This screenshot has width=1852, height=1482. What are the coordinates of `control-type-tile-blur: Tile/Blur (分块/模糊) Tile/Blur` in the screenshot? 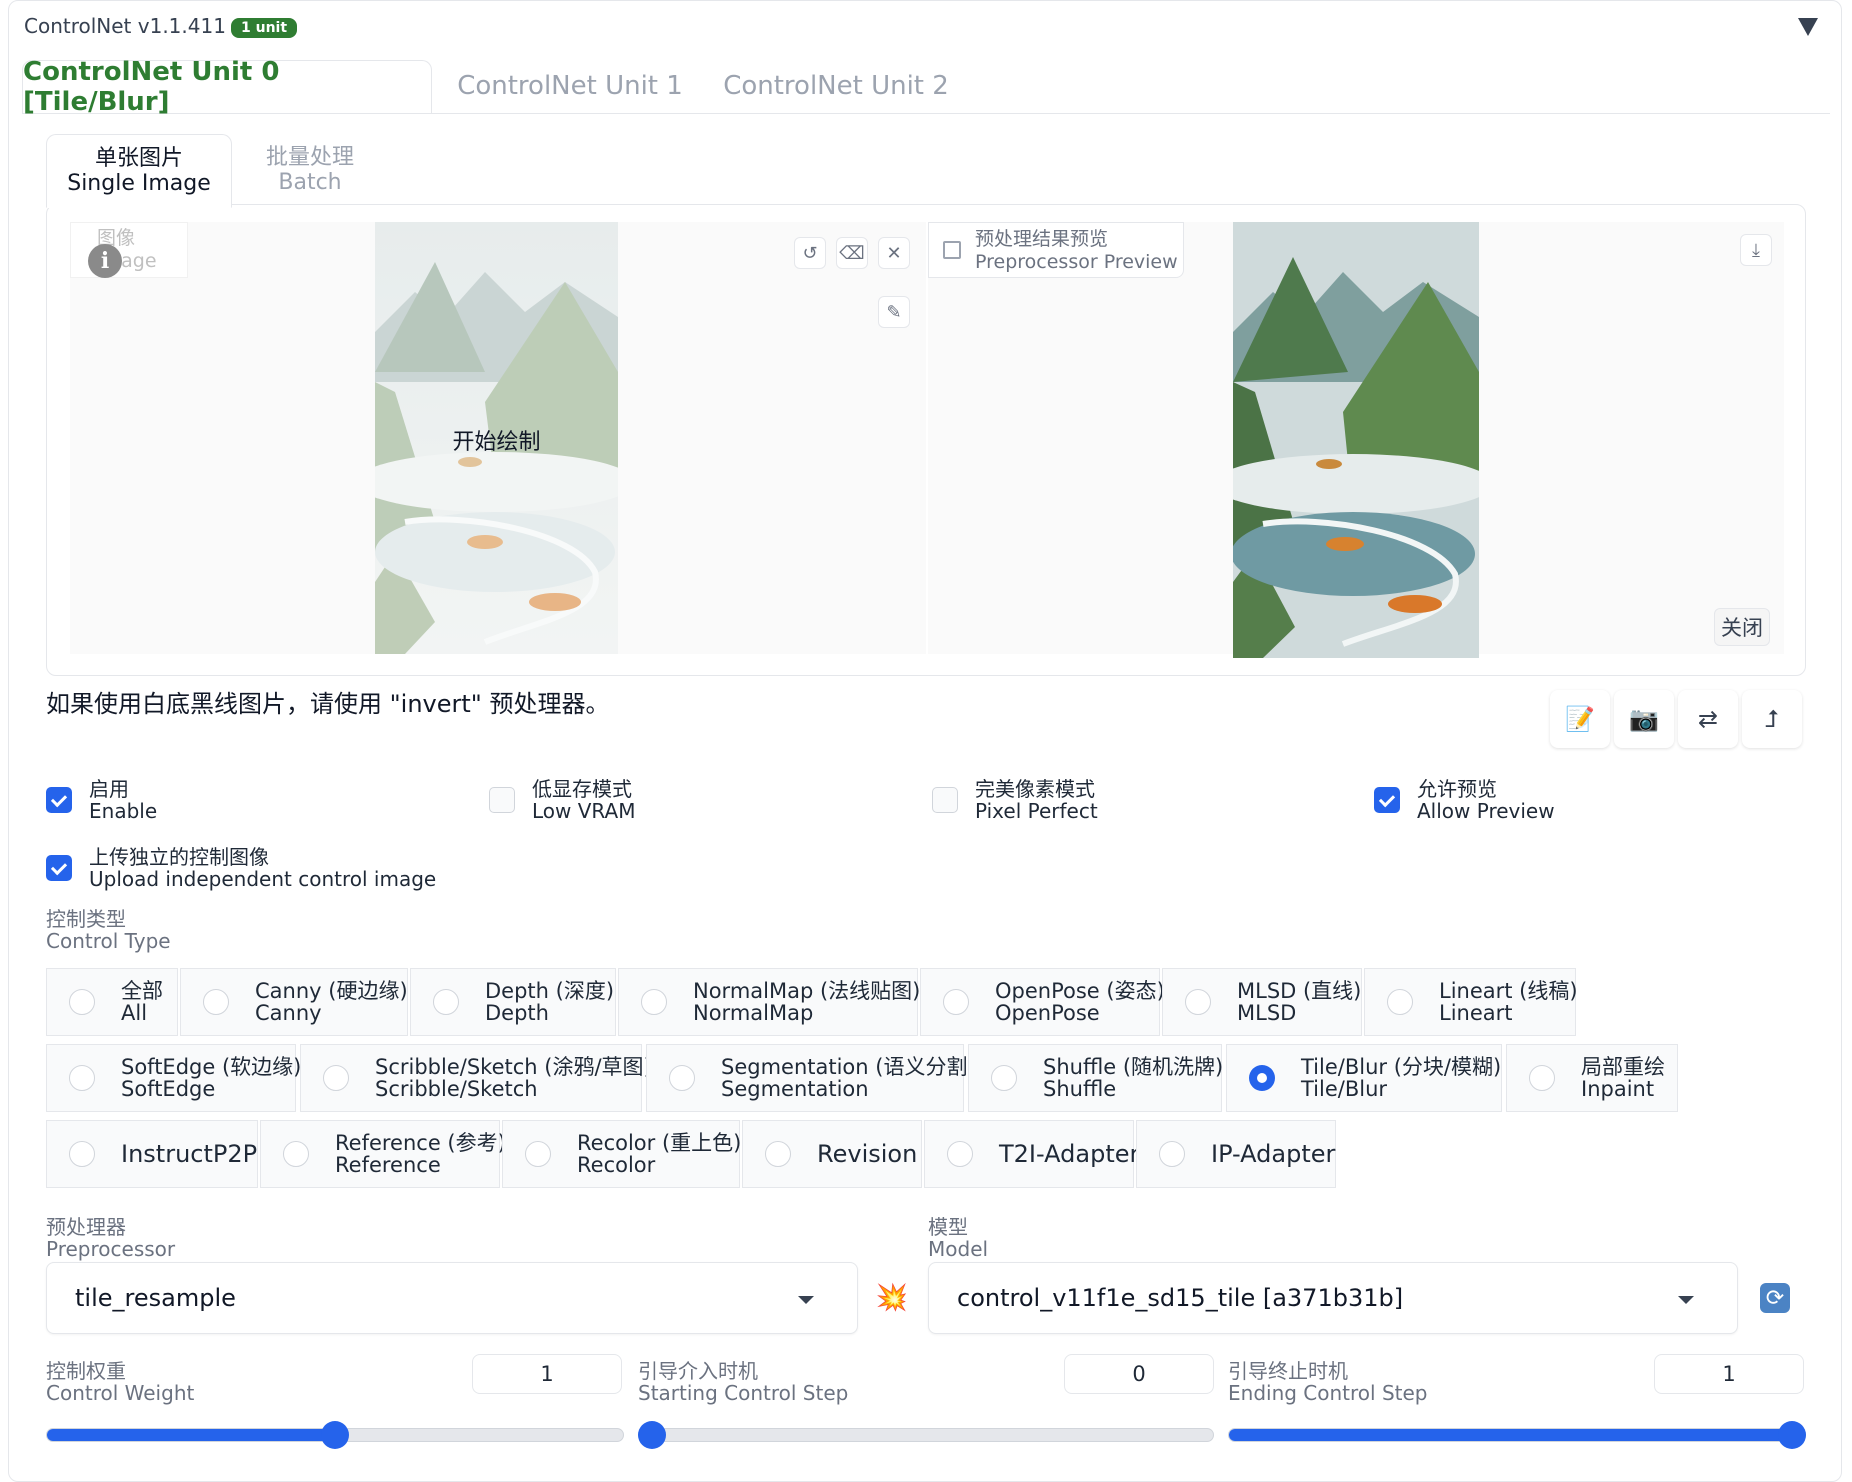 It's located at (1364, 1078).